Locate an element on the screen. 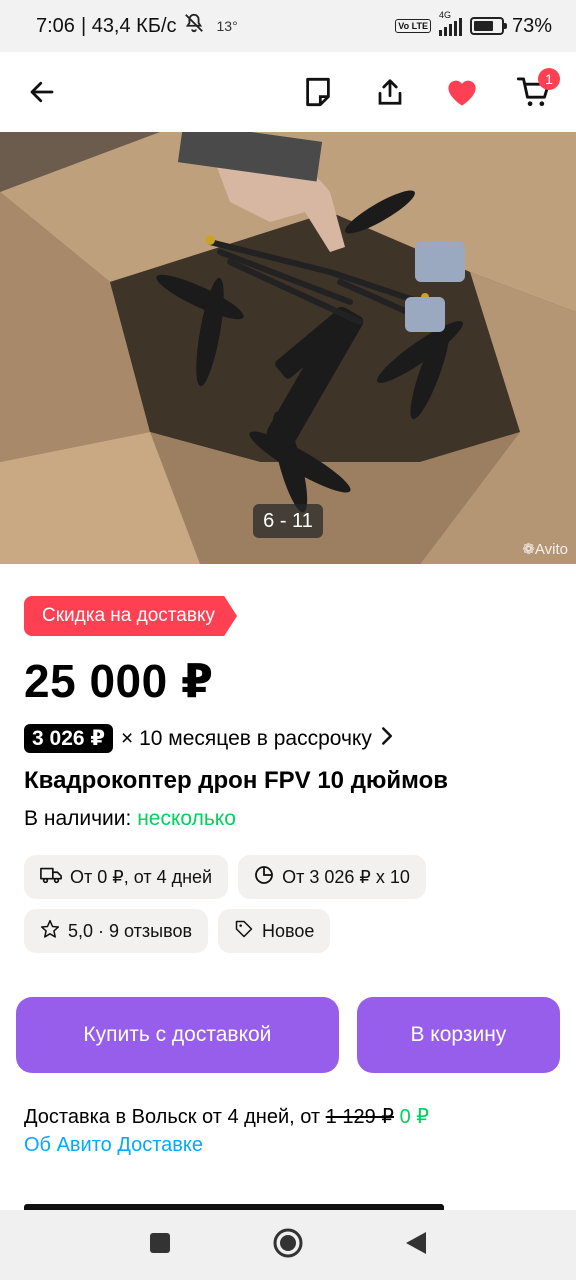 The height and width of the screenshot is (1280, 576). status-time: 7:06 is located at coordinates (55, 25).